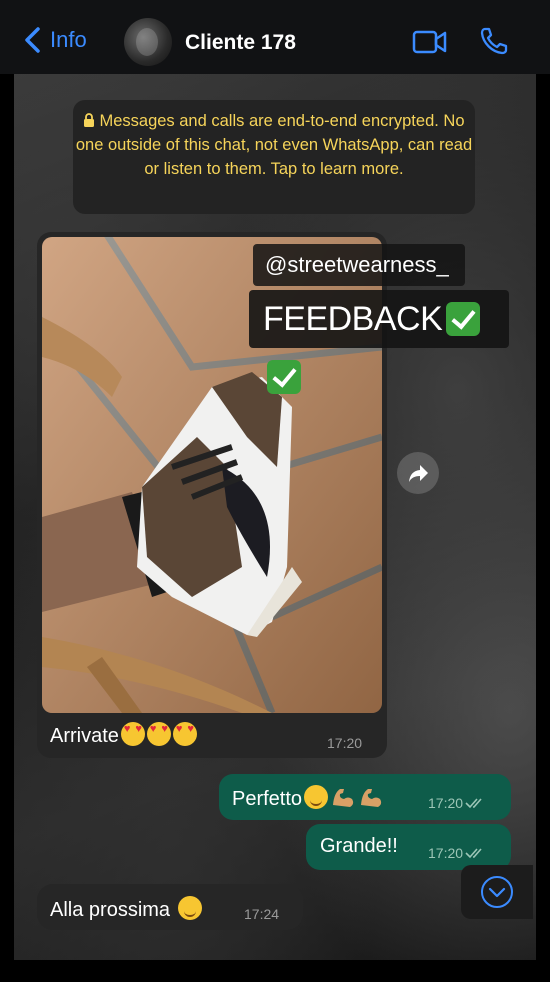 The height and width of the screenshot is (982, 550). I want to click on message-text: Perfetto, so click(308, 798).